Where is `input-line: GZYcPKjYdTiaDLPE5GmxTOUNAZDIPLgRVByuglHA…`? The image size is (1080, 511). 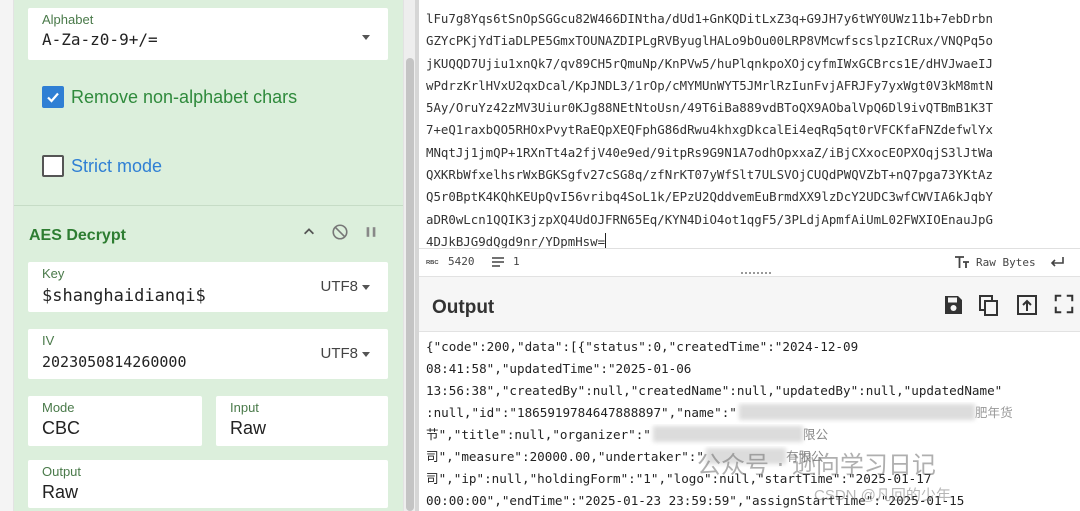 input-line: GZYcPKjYdTiaDLPE5GmxTOUNAZDIPLgRVByuglHA… is located at coordinates (709, 41).